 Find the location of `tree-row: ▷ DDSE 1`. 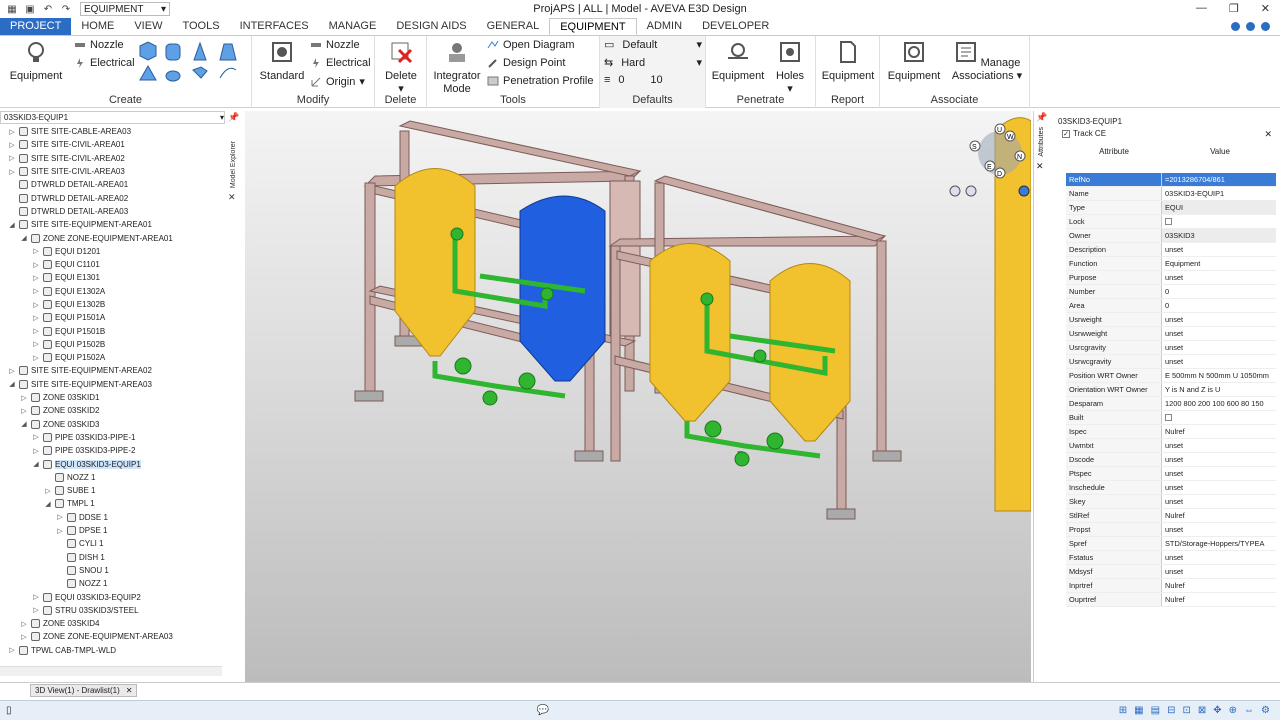

tree-row: ▷ DDSE 1 is located at coordinates (111, 517).